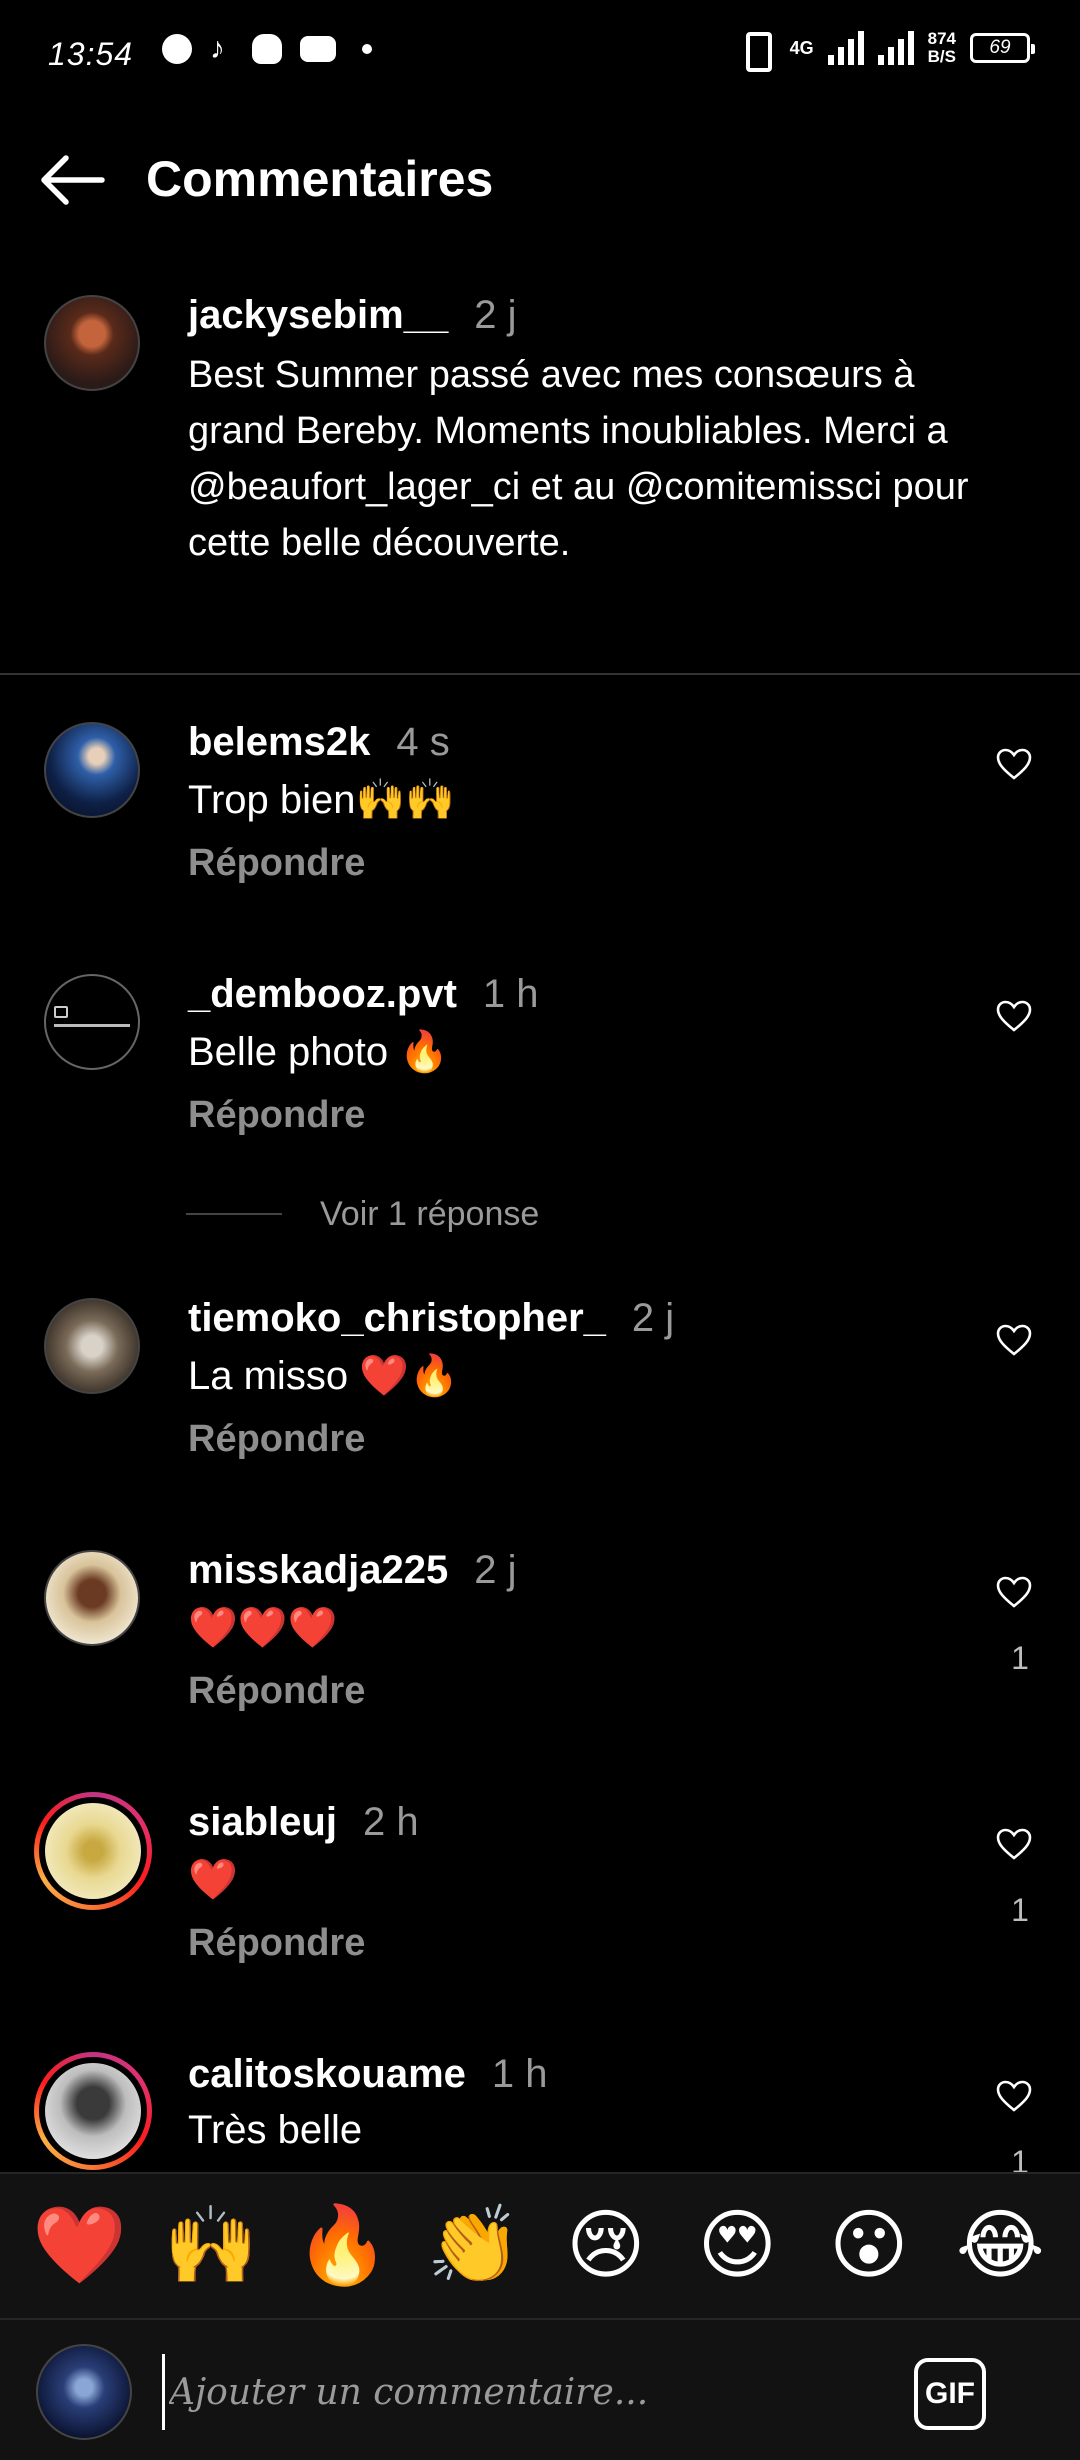 This screenshot has height=2460, width=1080. I want to click on status-bar: 13:54 ♪ 4G 874 B/S 69, so click(540, 55).